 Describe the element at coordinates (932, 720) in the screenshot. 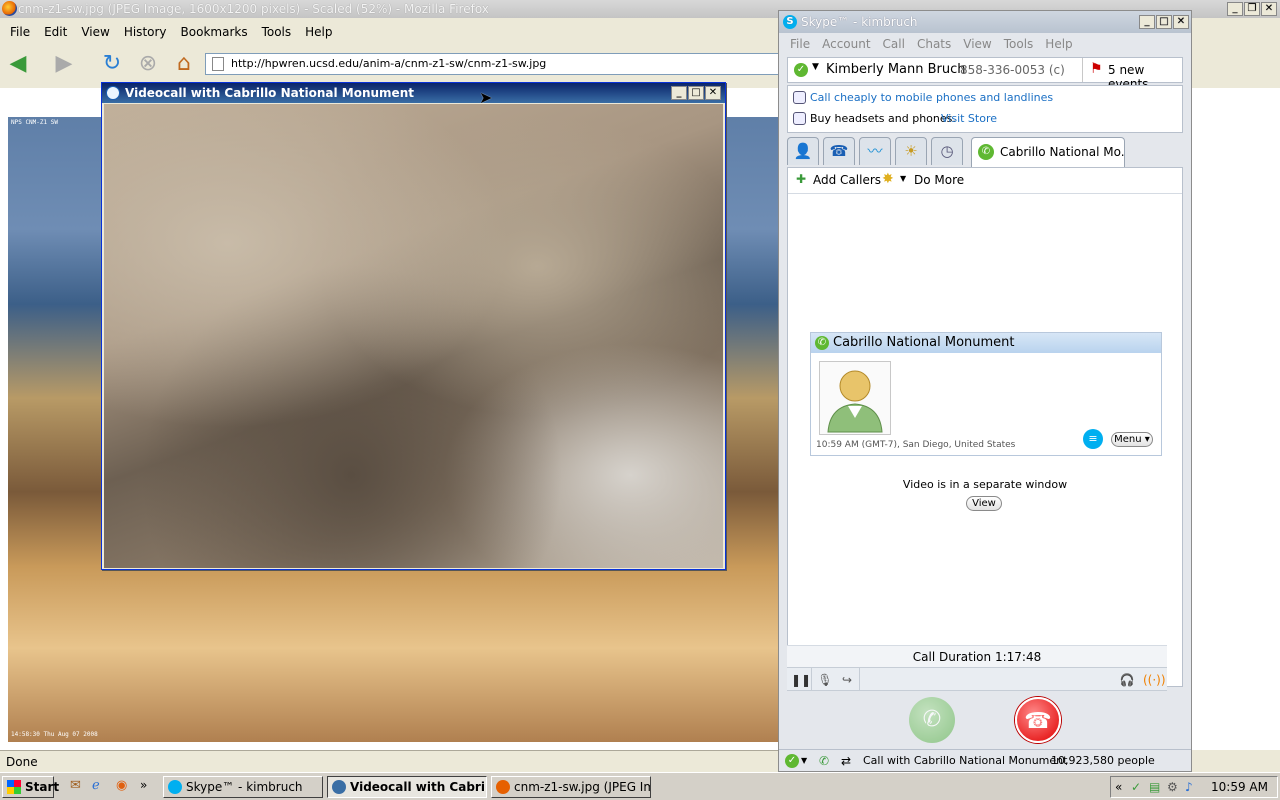

I see `answer-call-button: ✆` at that location.